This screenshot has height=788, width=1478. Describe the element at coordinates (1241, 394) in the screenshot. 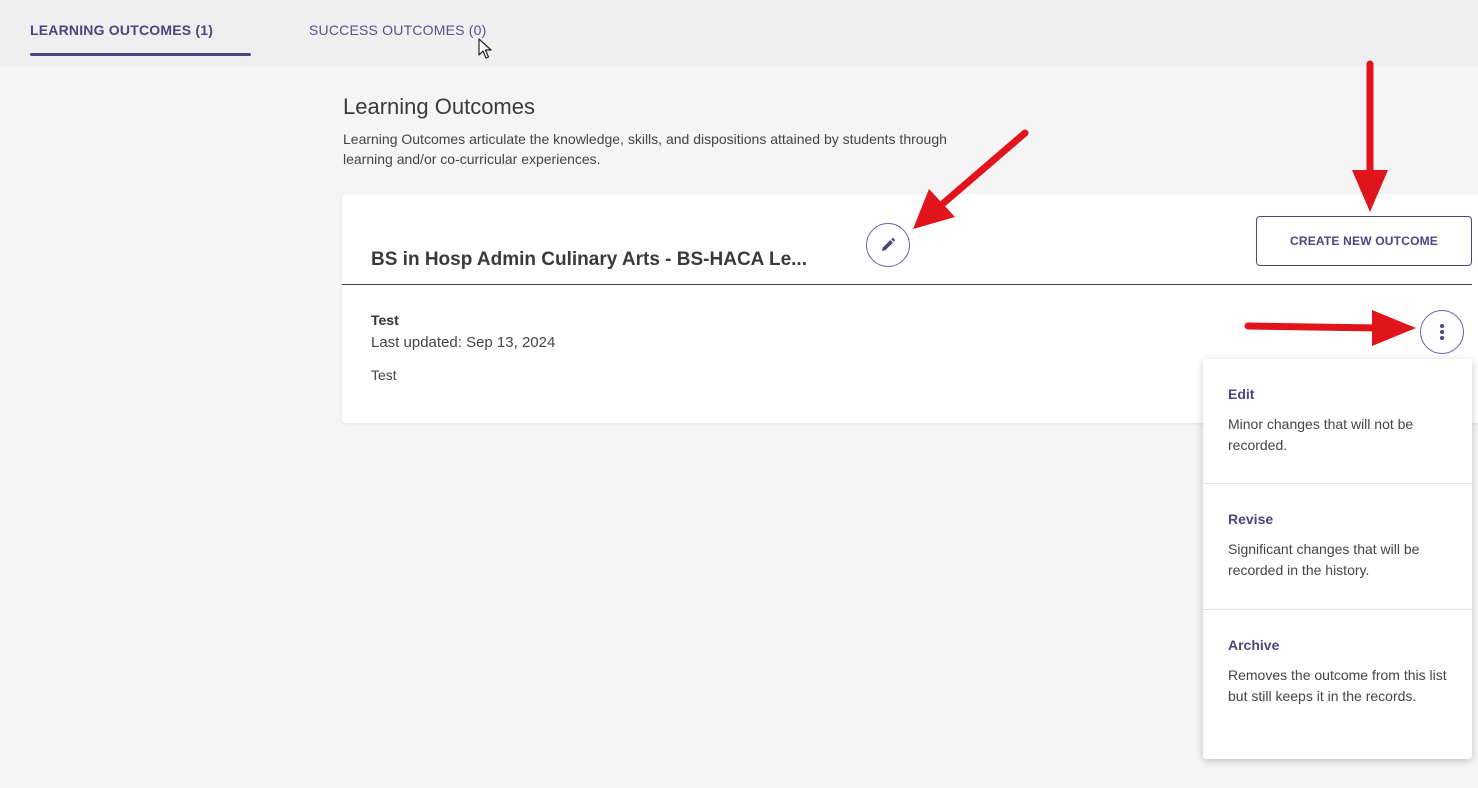

I see `menu-item-title: Edit` at that location.